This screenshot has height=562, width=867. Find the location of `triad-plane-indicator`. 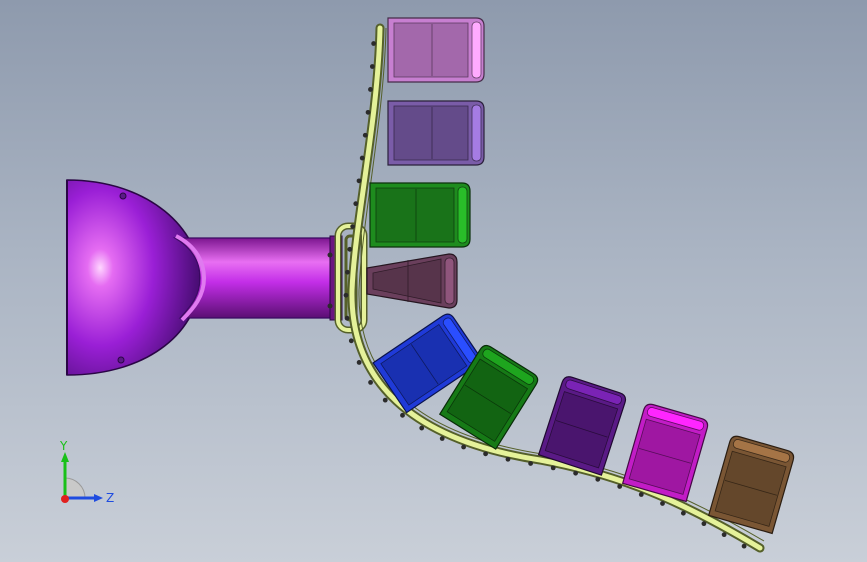

triad-plane-indicator is located at coordinates (75, 488).